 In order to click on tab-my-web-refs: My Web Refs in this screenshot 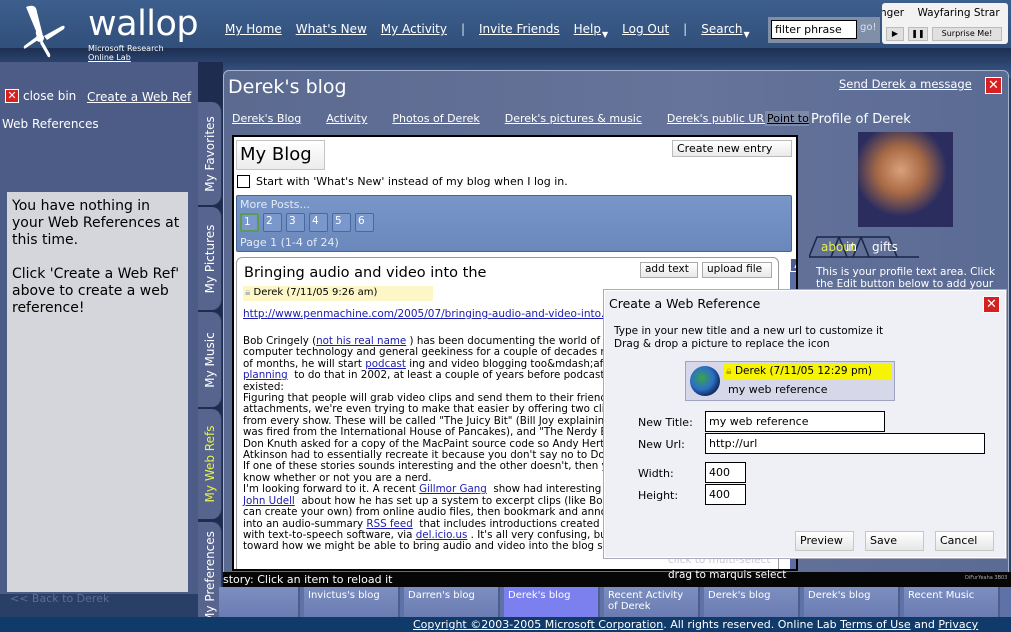, I will do `click(210, 464)`.